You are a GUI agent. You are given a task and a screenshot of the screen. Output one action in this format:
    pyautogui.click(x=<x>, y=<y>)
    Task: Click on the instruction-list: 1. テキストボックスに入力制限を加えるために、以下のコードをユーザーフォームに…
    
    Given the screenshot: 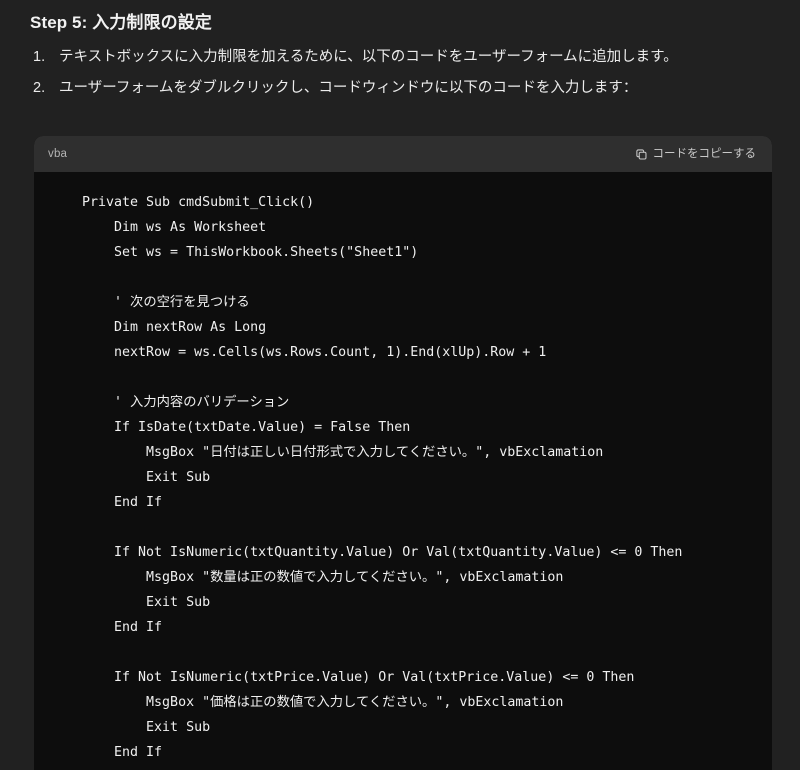 What is the action you would take?
    pyautogui.click(x=400, y=77)
    